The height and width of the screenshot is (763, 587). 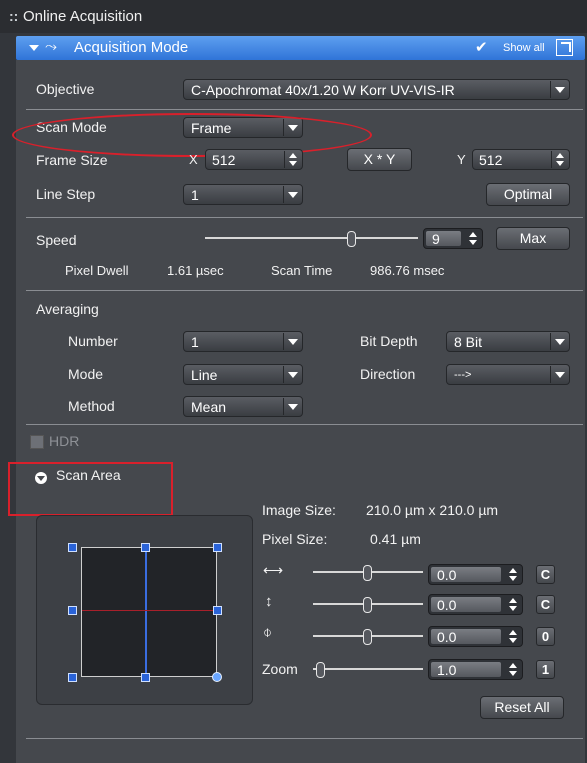 What do you see at coordinates (280, 669) in the screenshot?
I see `zoom-label: Zoom` at bounding box center [280, 669].